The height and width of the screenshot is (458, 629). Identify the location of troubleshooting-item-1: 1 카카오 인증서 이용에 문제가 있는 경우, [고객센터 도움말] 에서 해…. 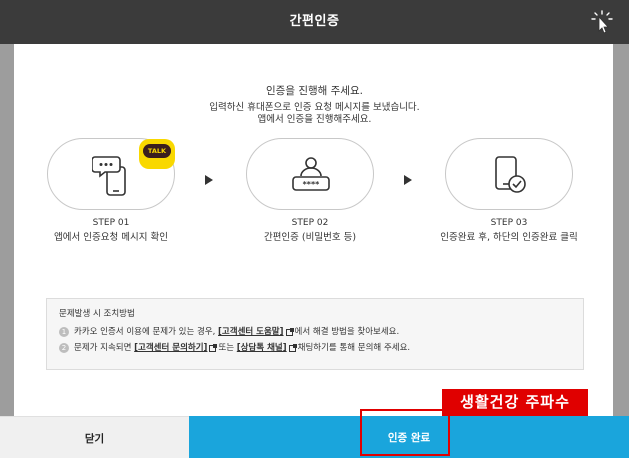
(315, 332).